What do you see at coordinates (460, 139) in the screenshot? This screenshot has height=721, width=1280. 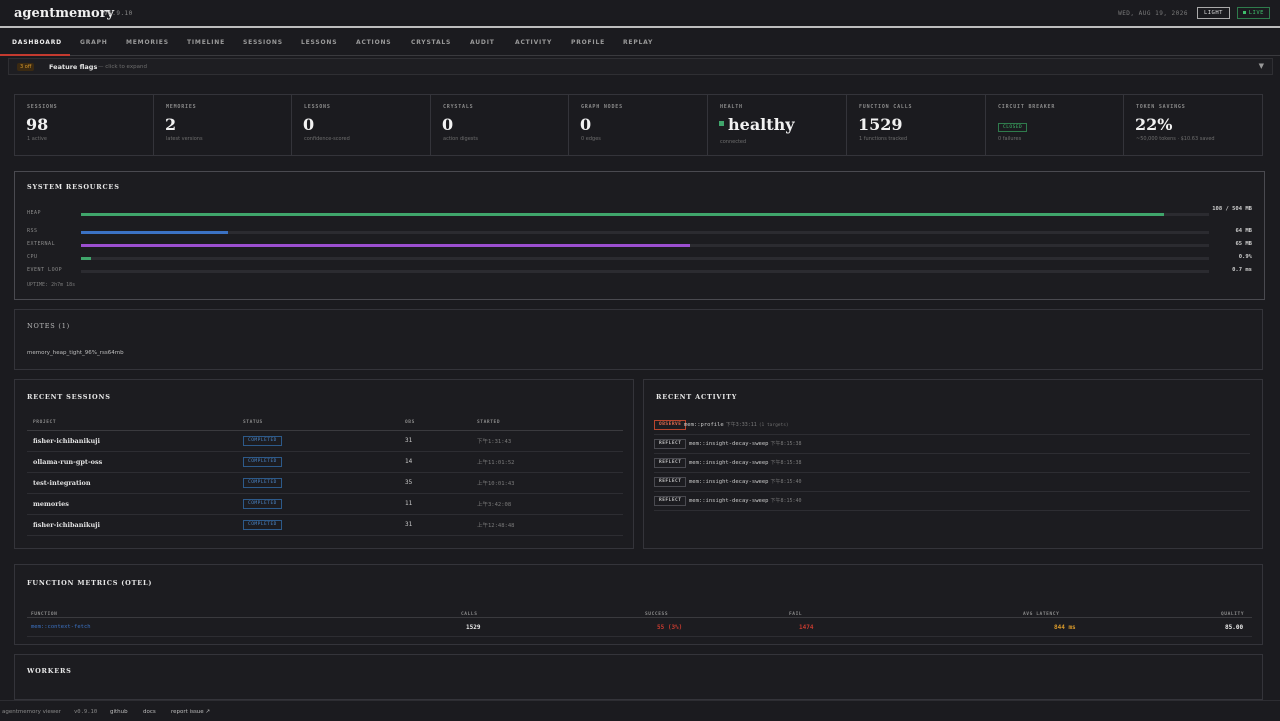 I see `stat-sub: action digests` at bounding box center [460, 139].